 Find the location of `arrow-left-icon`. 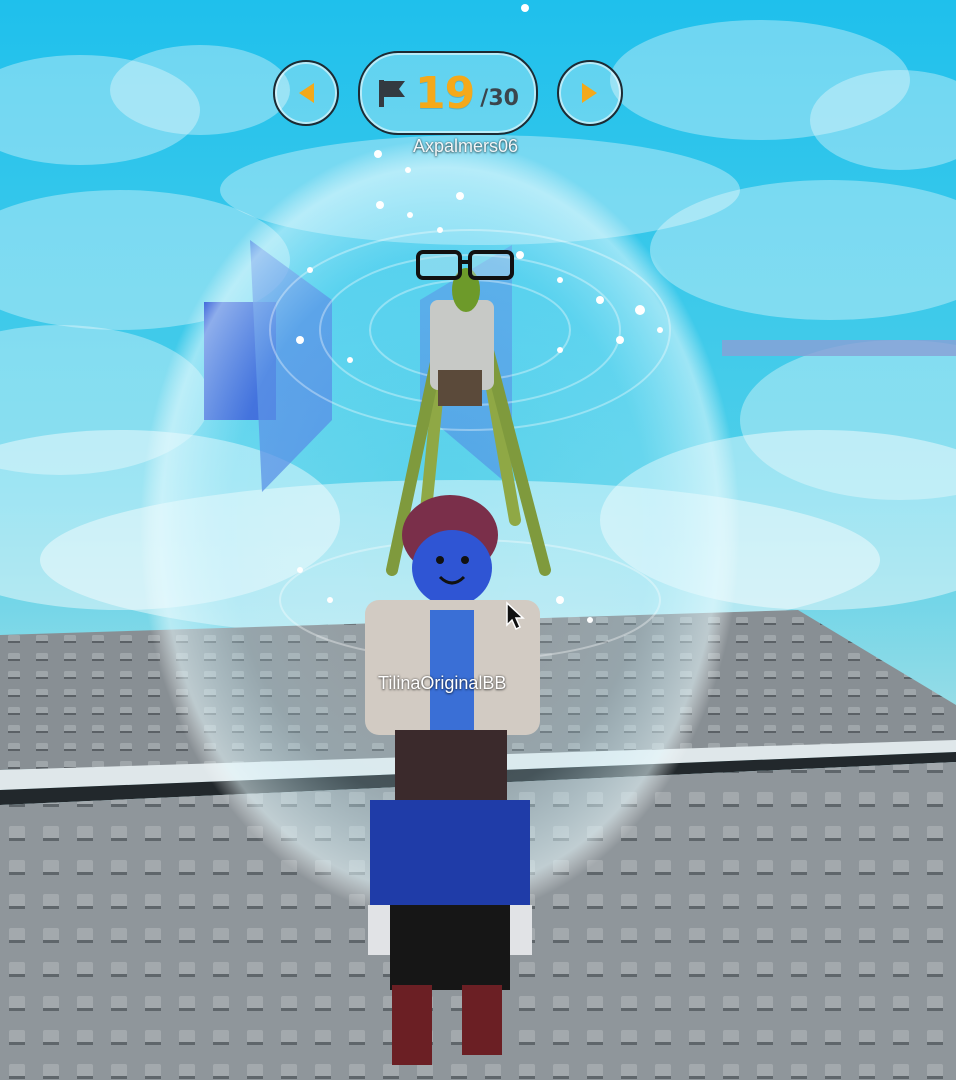

arrow-left-icon is located at coordinates (306, 93).